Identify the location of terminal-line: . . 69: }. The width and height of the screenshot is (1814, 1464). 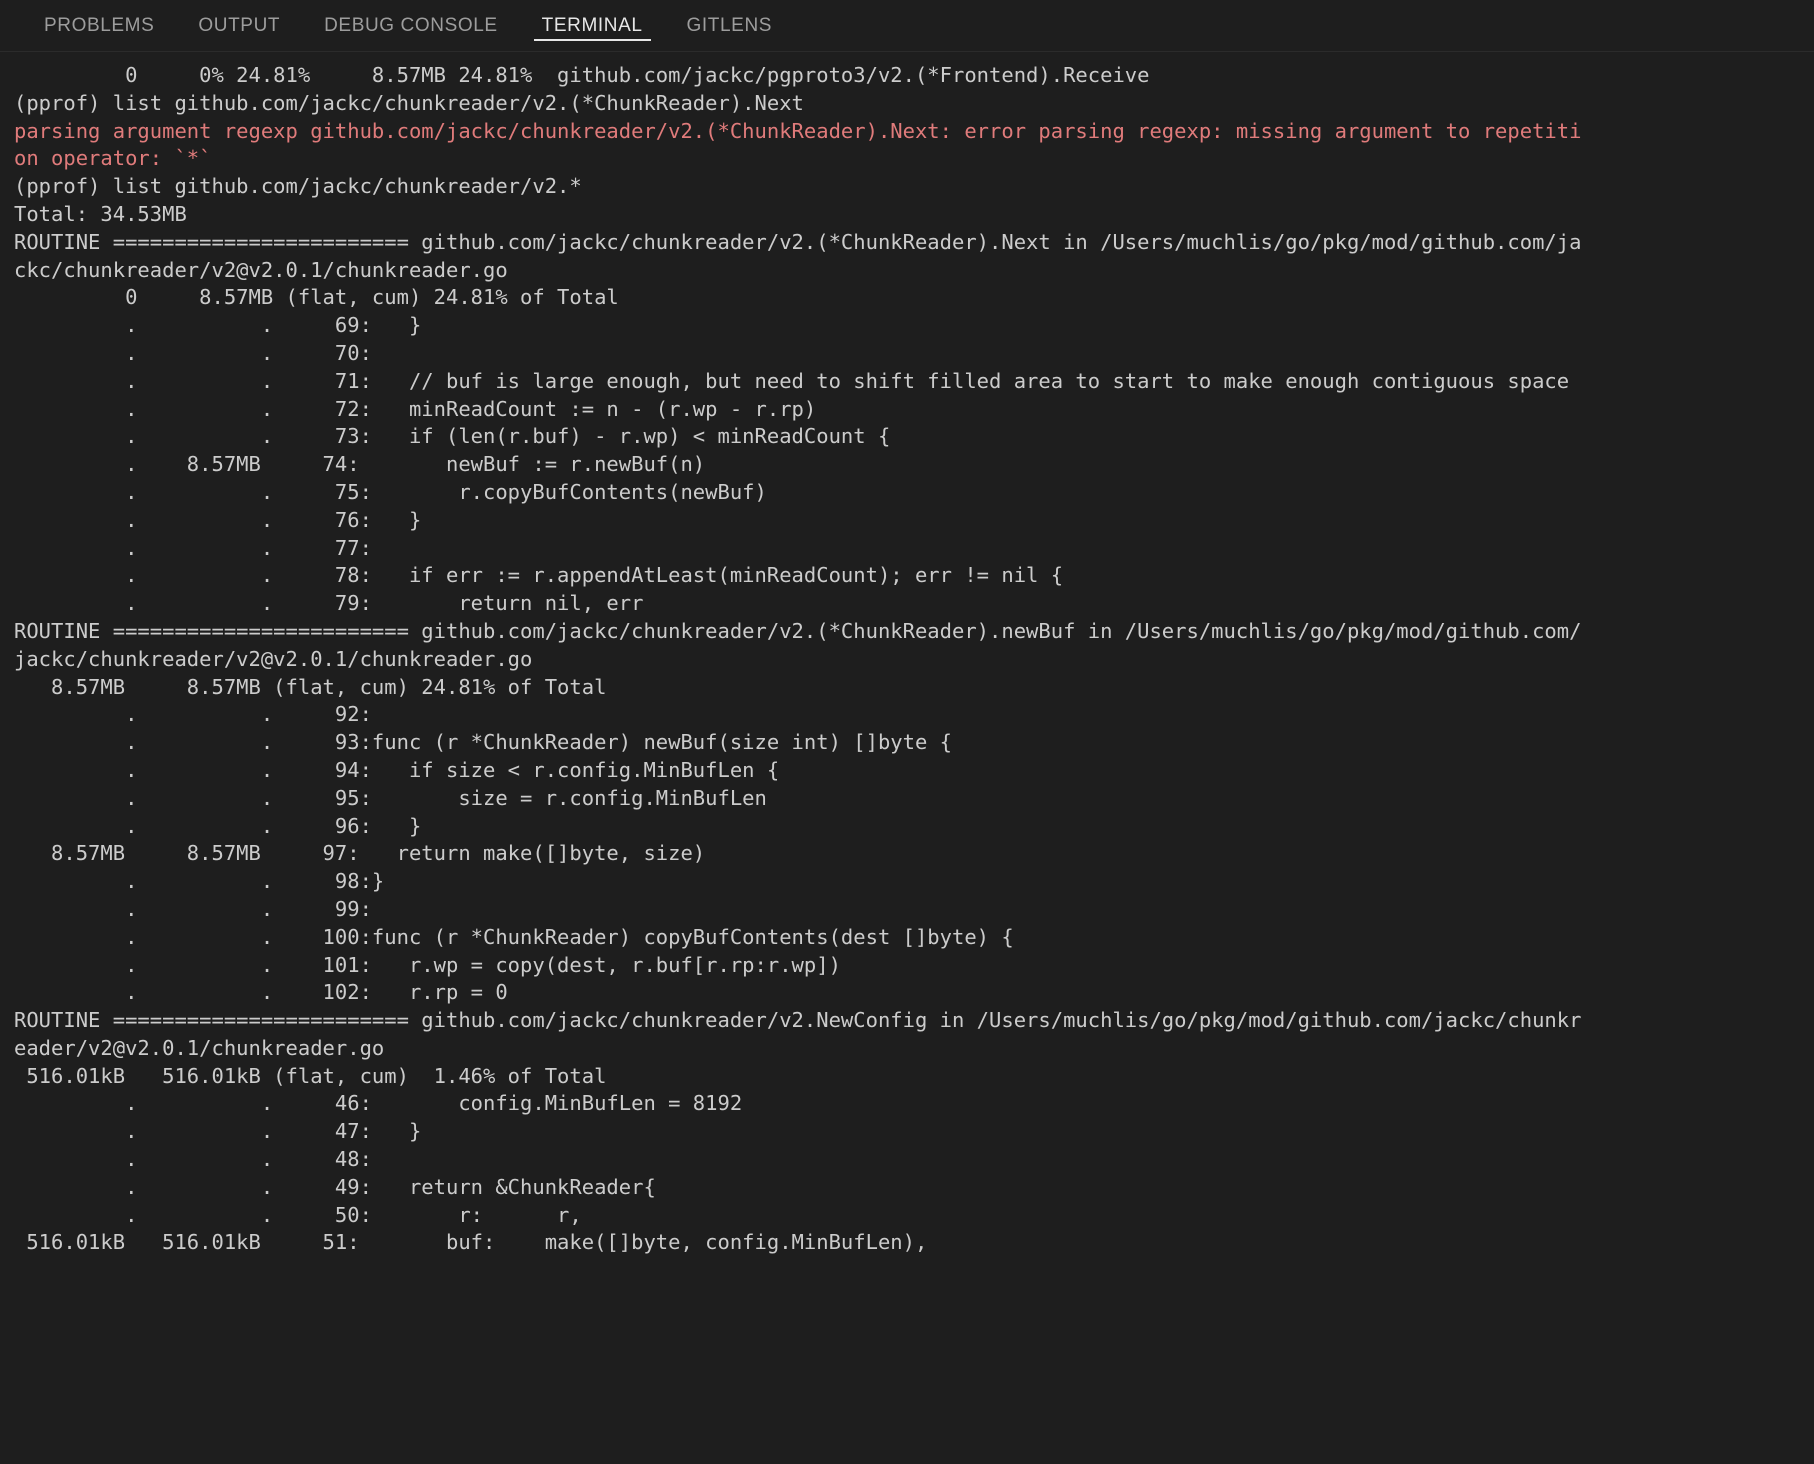
(218, 325).